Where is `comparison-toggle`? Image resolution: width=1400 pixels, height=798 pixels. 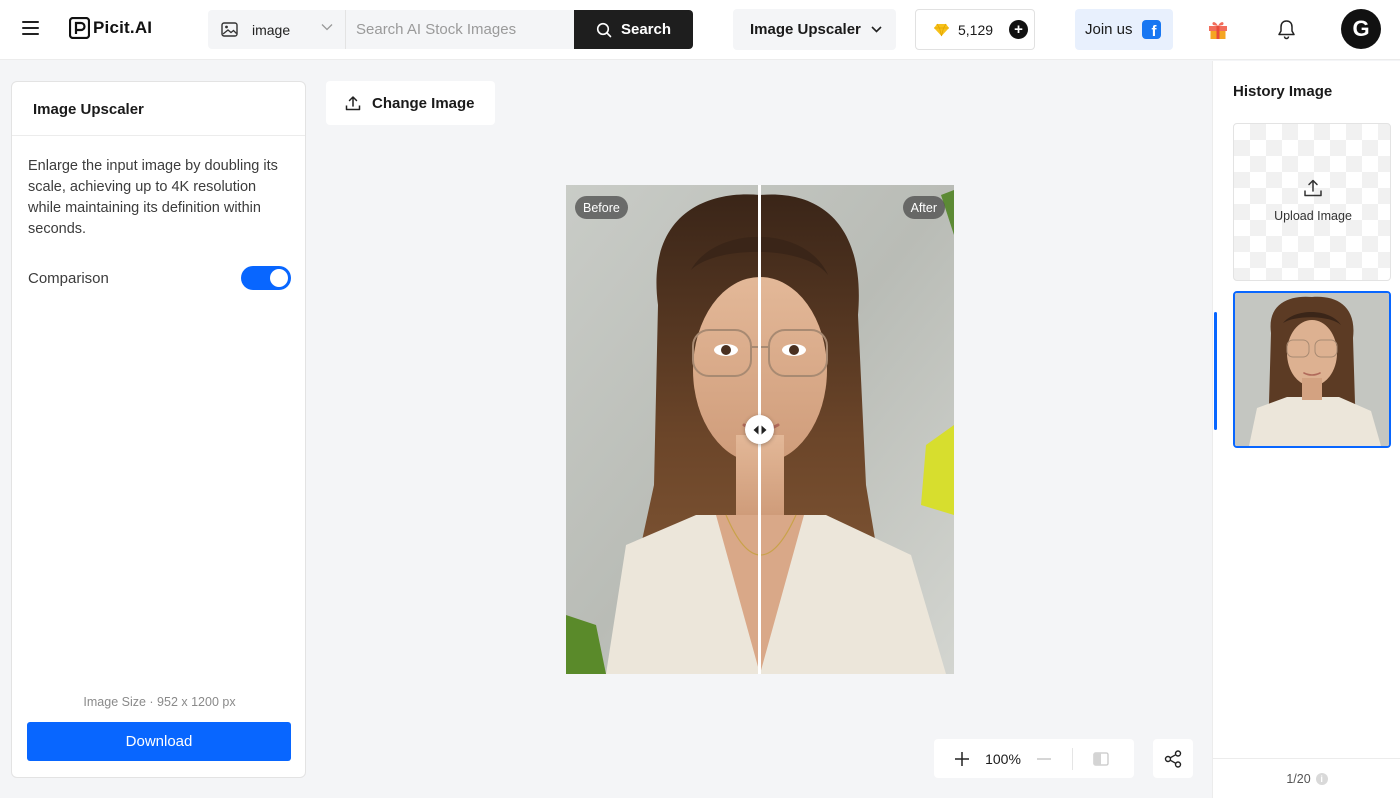 comparison-toggle is located at coordinates (266, 278).